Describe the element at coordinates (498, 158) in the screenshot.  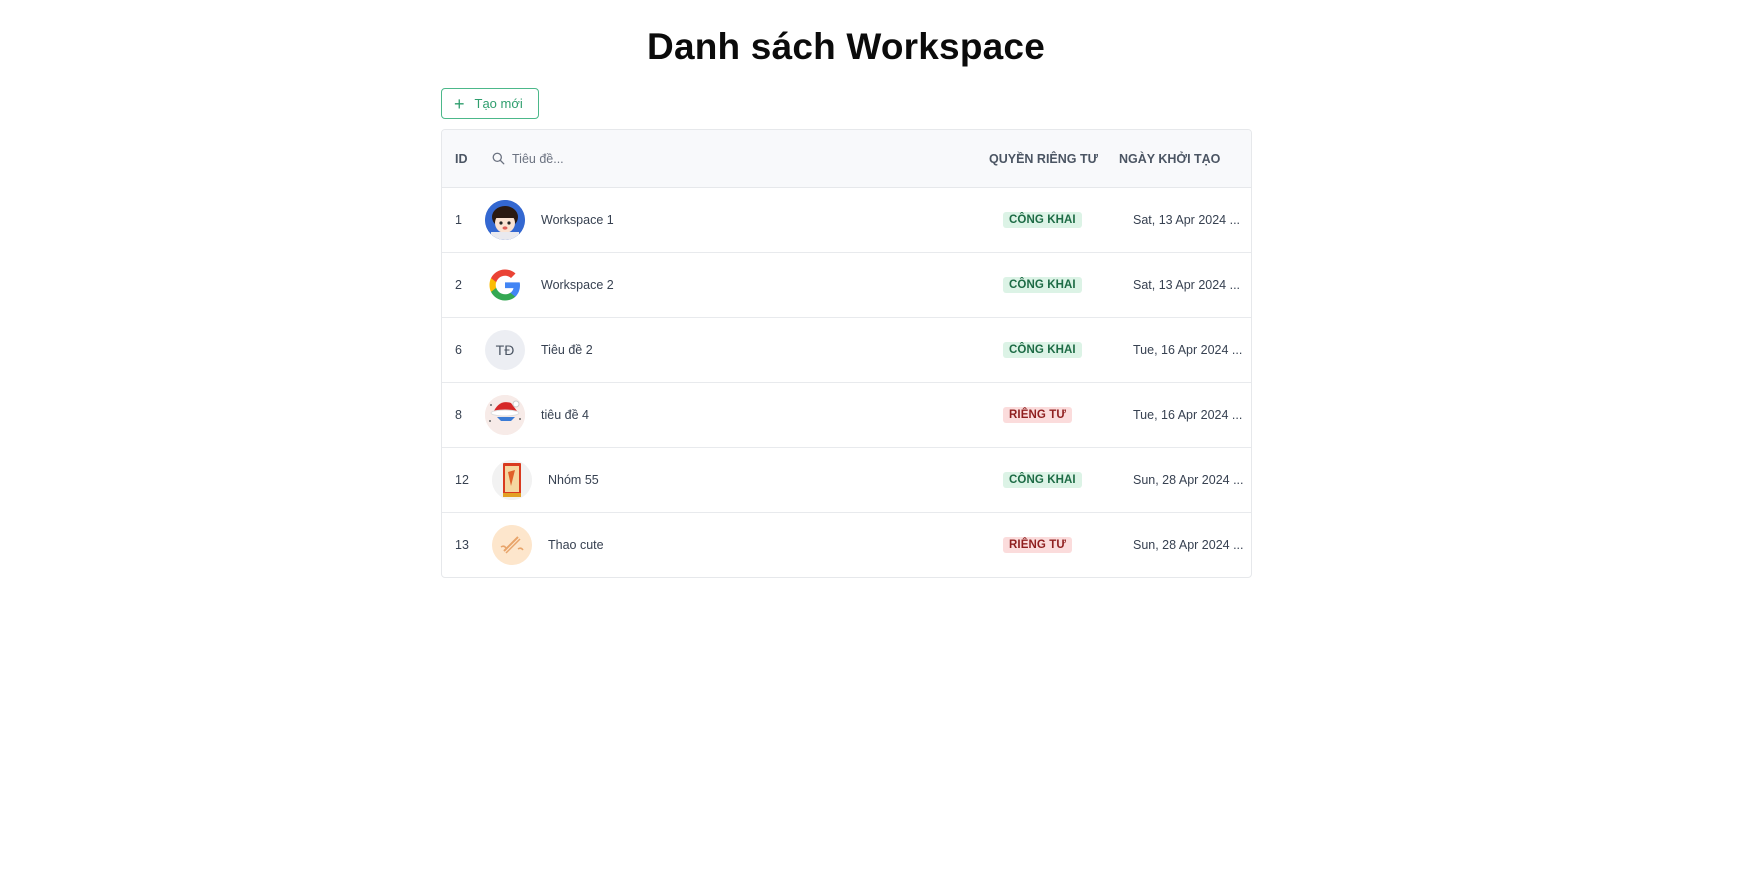
I see `search-icon` at that location.